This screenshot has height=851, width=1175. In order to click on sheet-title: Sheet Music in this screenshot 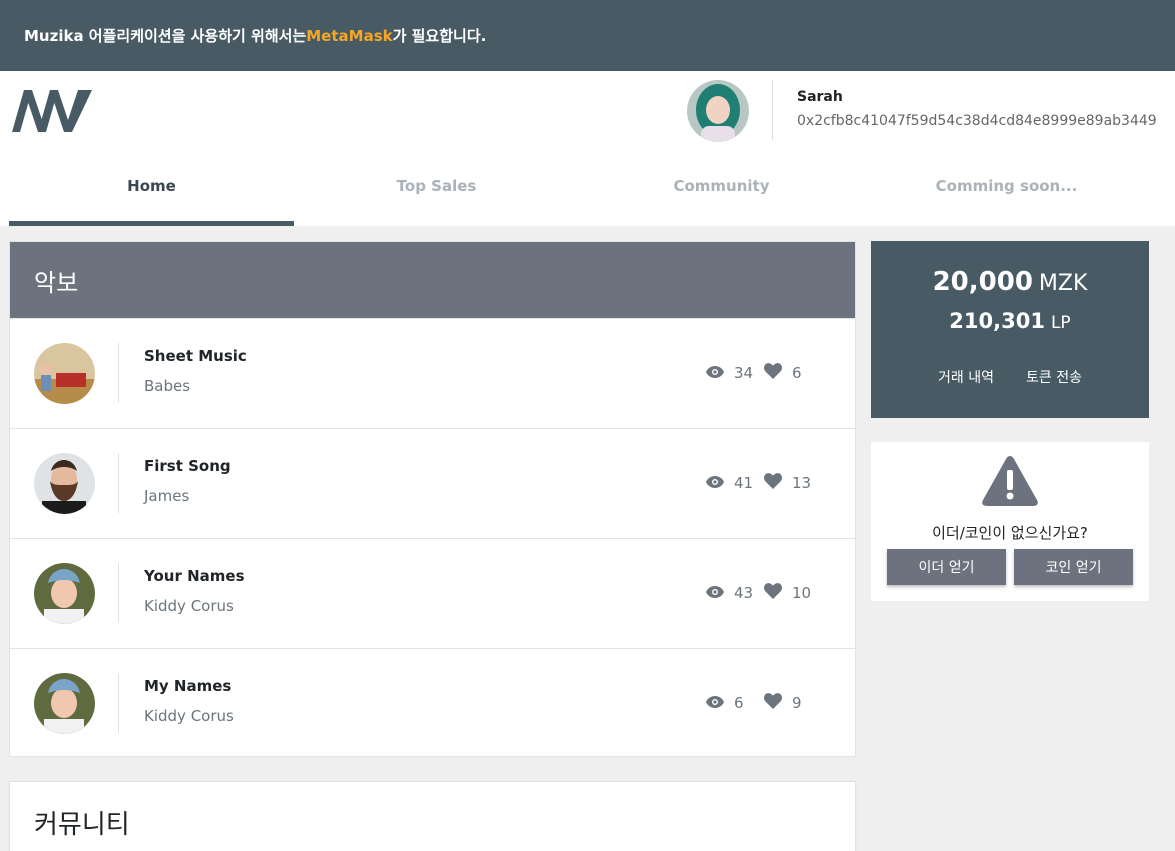, I will do `click(195, 356)`.